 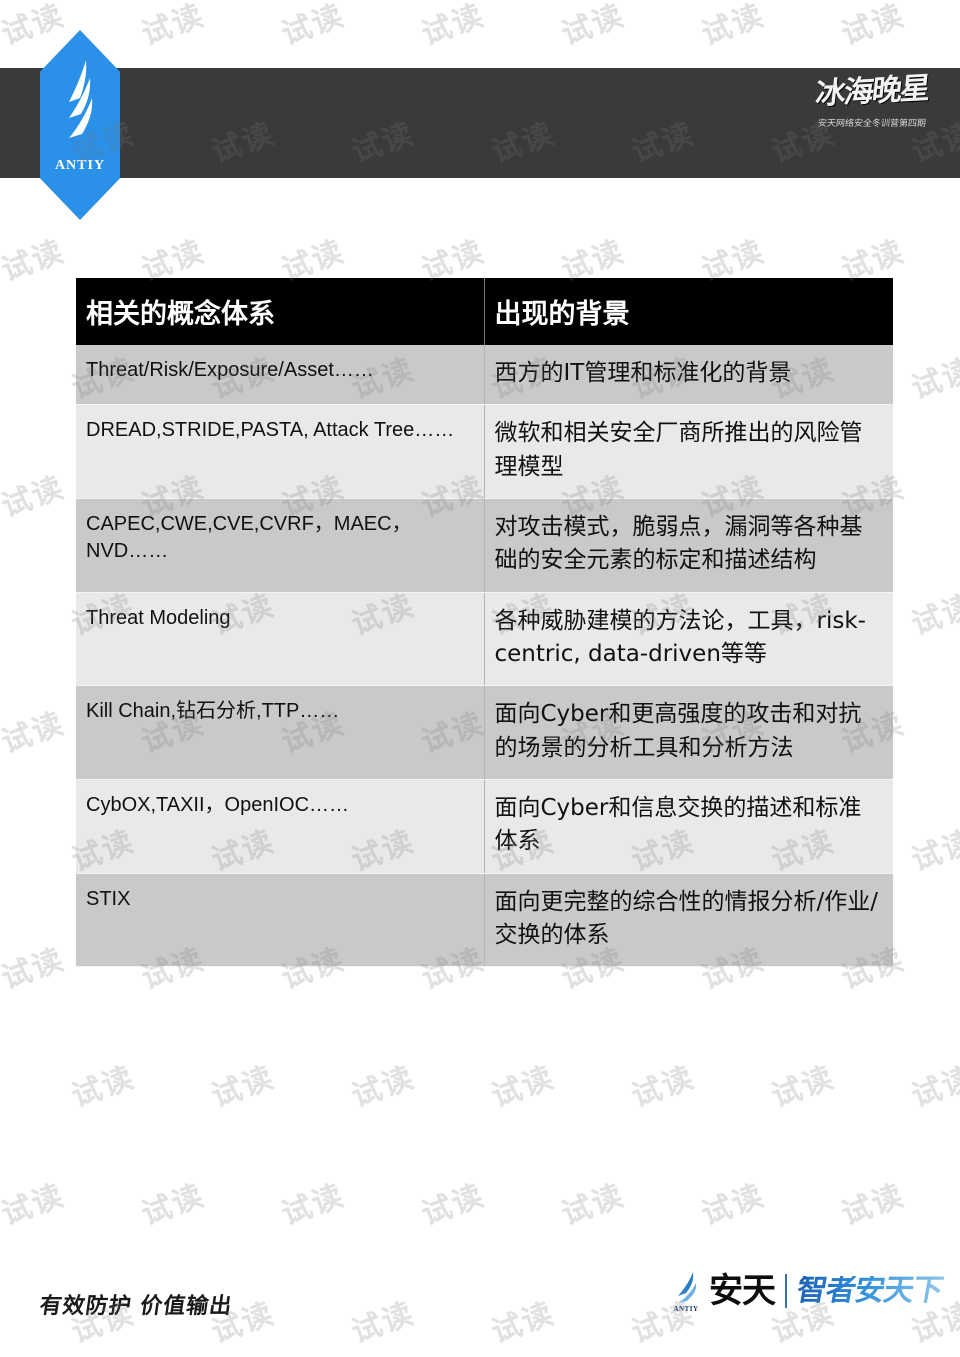 I want to click on calligraphy-main-text: 冰海晚星, so click(x=872, y=91).